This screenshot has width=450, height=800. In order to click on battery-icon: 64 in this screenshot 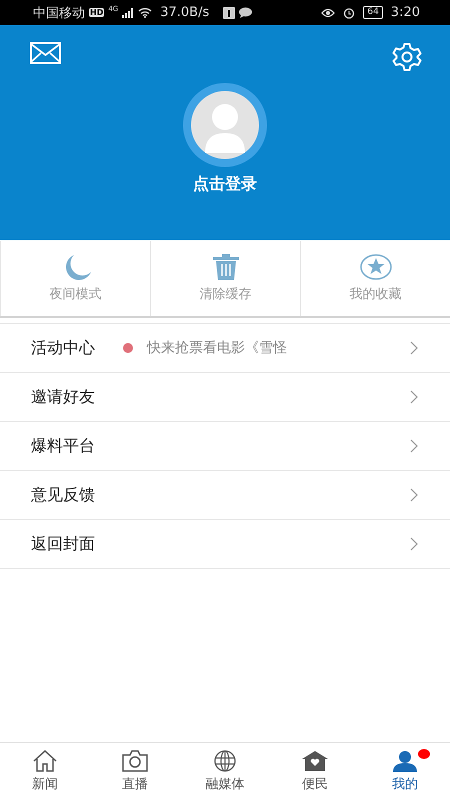, I will do `click(373, 12)`.